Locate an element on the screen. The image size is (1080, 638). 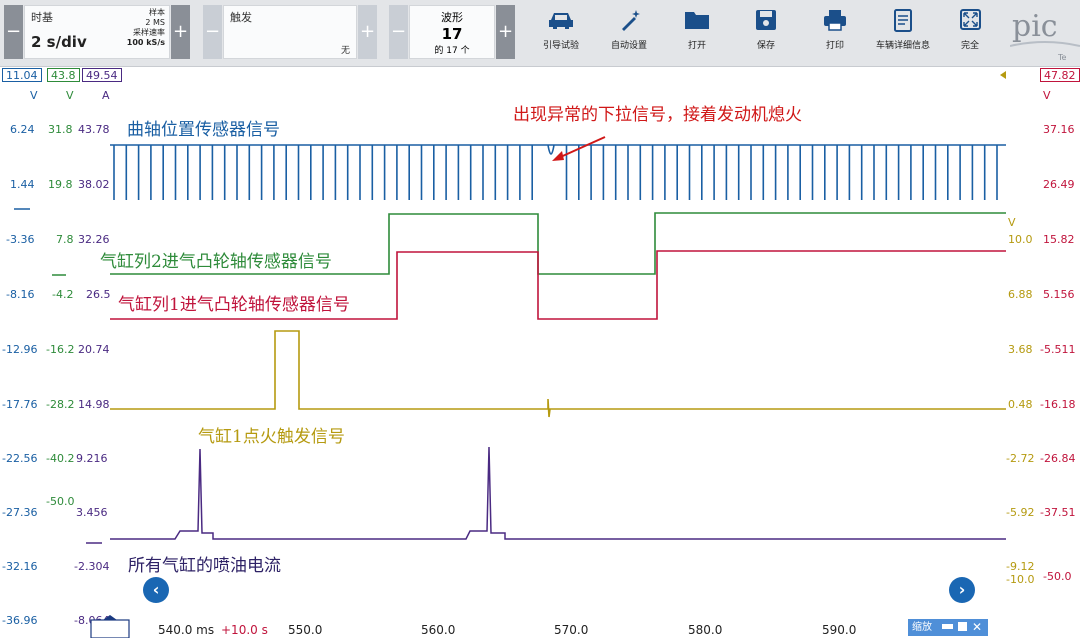
x-axis-start: 540.0 ms is located at coordinates (186, 630).